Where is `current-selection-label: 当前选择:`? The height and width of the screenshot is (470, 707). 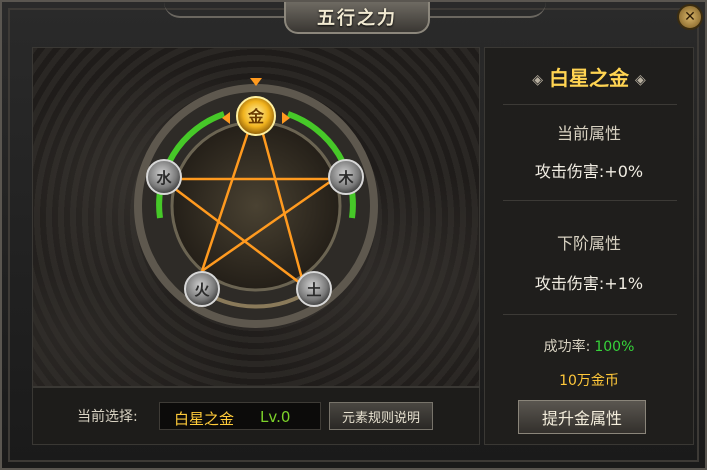 current-selection-label: 当前选择: is located at coordinates (107, 417).